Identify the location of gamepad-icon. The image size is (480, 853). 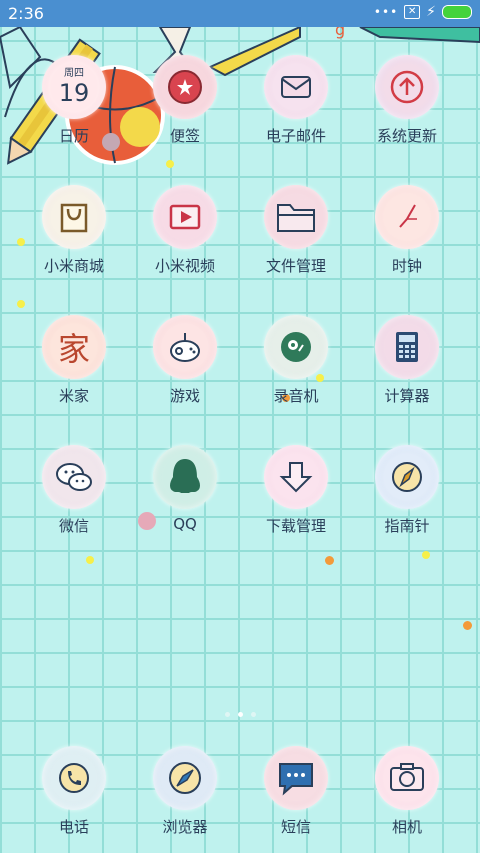
(185, 347).